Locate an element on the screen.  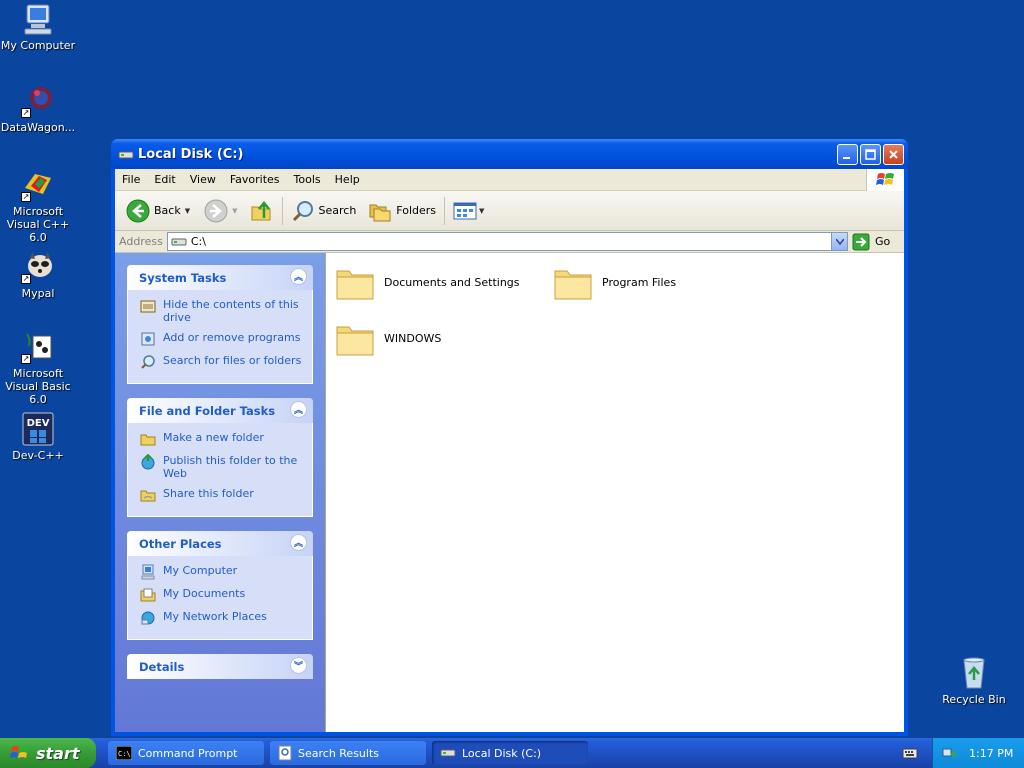
menu-help: Help is located at coordinates (347, 179).